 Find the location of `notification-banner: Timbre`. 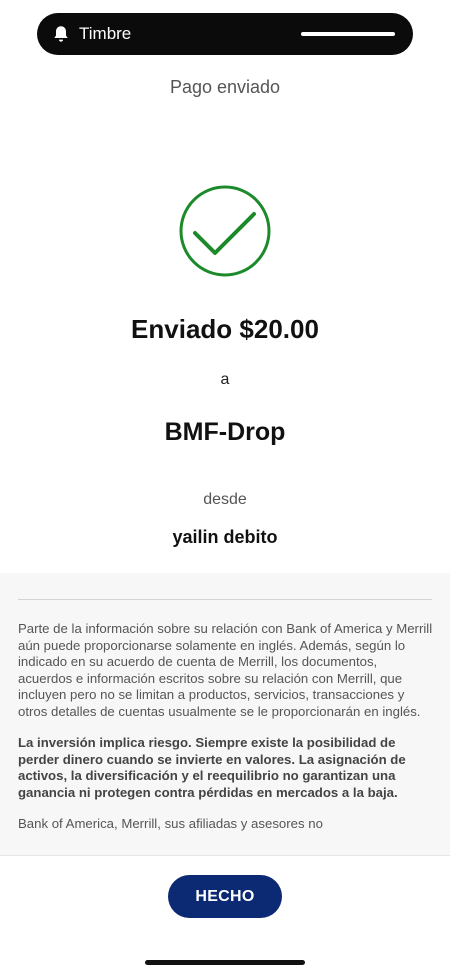

notification-banner: Timbre is located at coordinates (225, 34).